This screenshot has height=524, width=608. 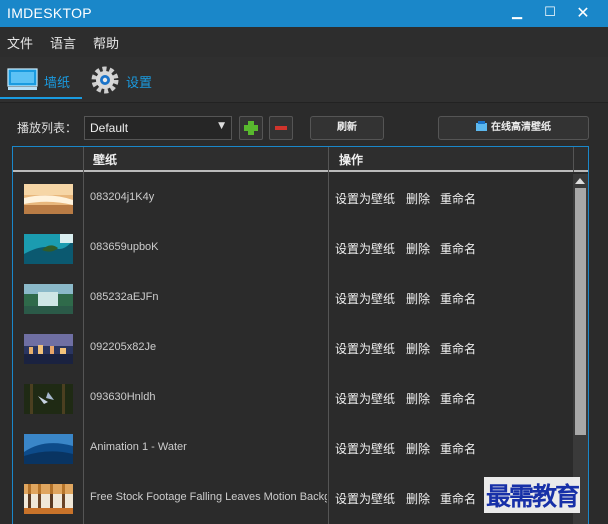 I want to click on maximize-icon: ☐, so click(x=550, y=12).